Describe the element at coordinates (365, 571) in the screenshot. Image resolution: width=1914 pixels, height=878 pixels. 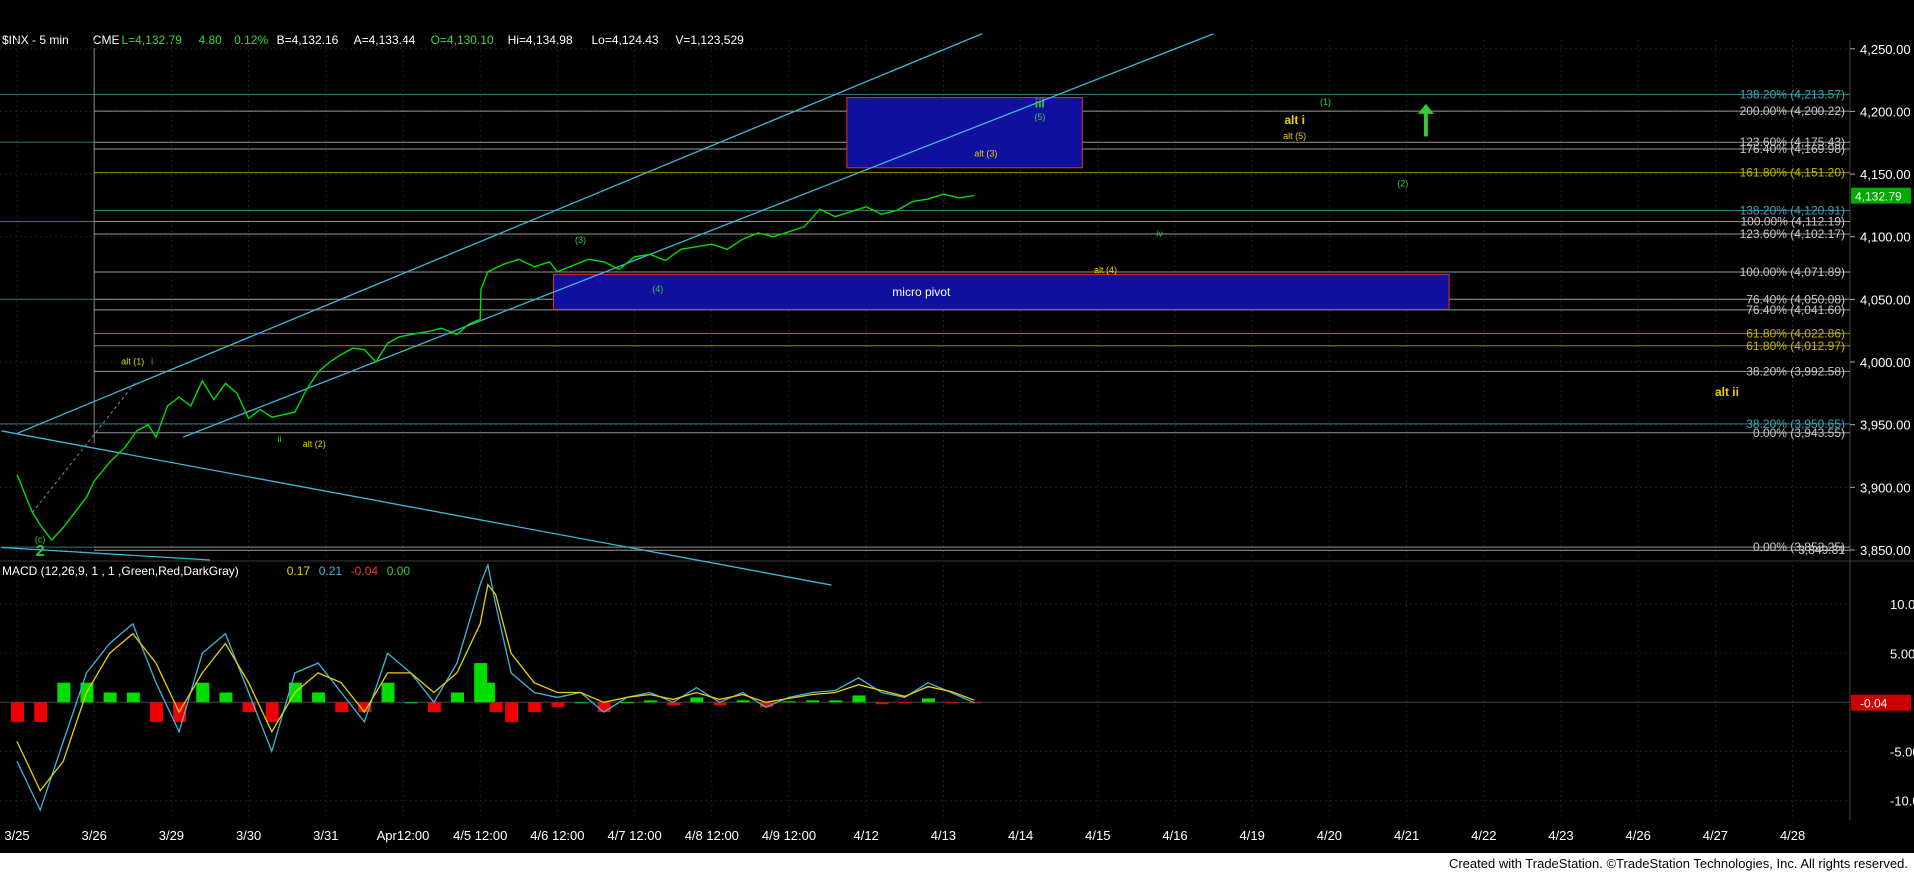
I see `macd-legend-value: -0.04` at that location.